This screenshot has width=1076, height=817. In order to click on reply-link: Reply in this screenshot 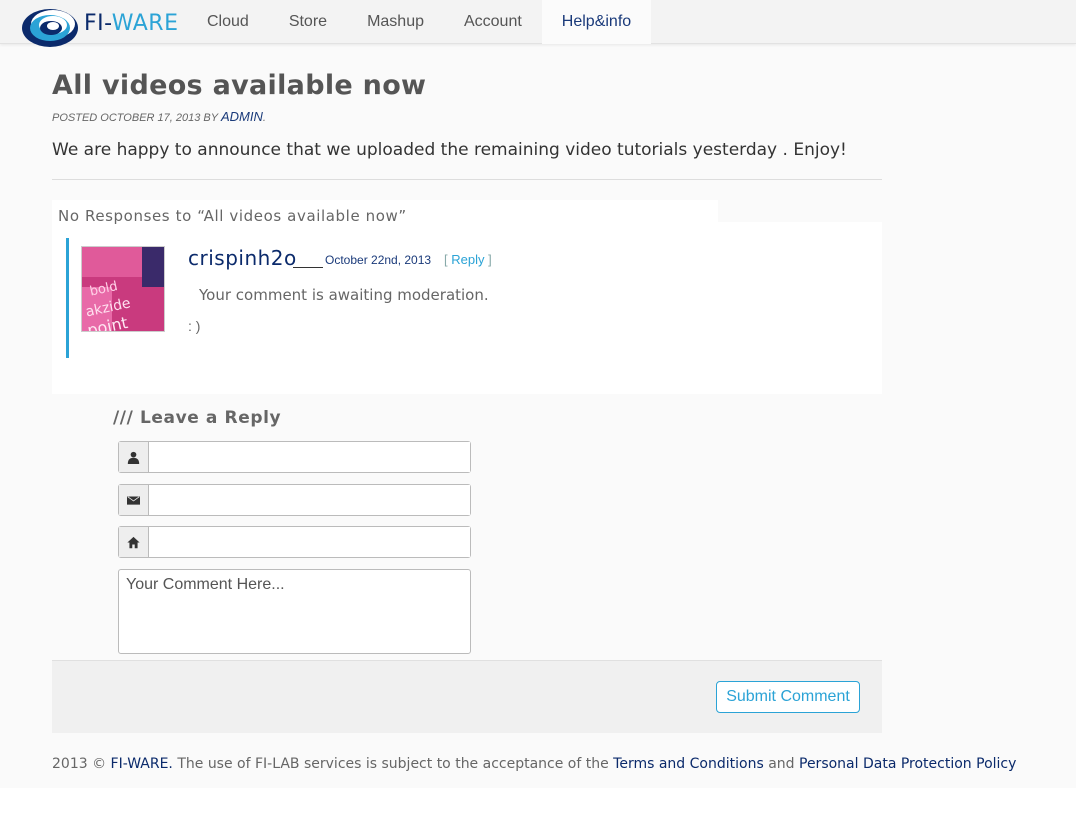, I will do `click(467, 259)`.